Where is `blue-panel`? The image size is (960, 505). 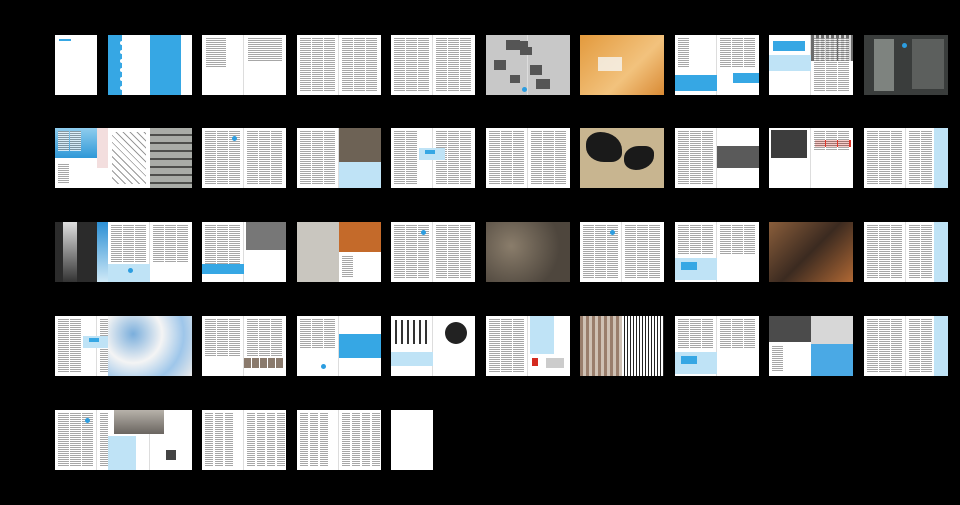 blue-panel is located at coordinates (129, 273).